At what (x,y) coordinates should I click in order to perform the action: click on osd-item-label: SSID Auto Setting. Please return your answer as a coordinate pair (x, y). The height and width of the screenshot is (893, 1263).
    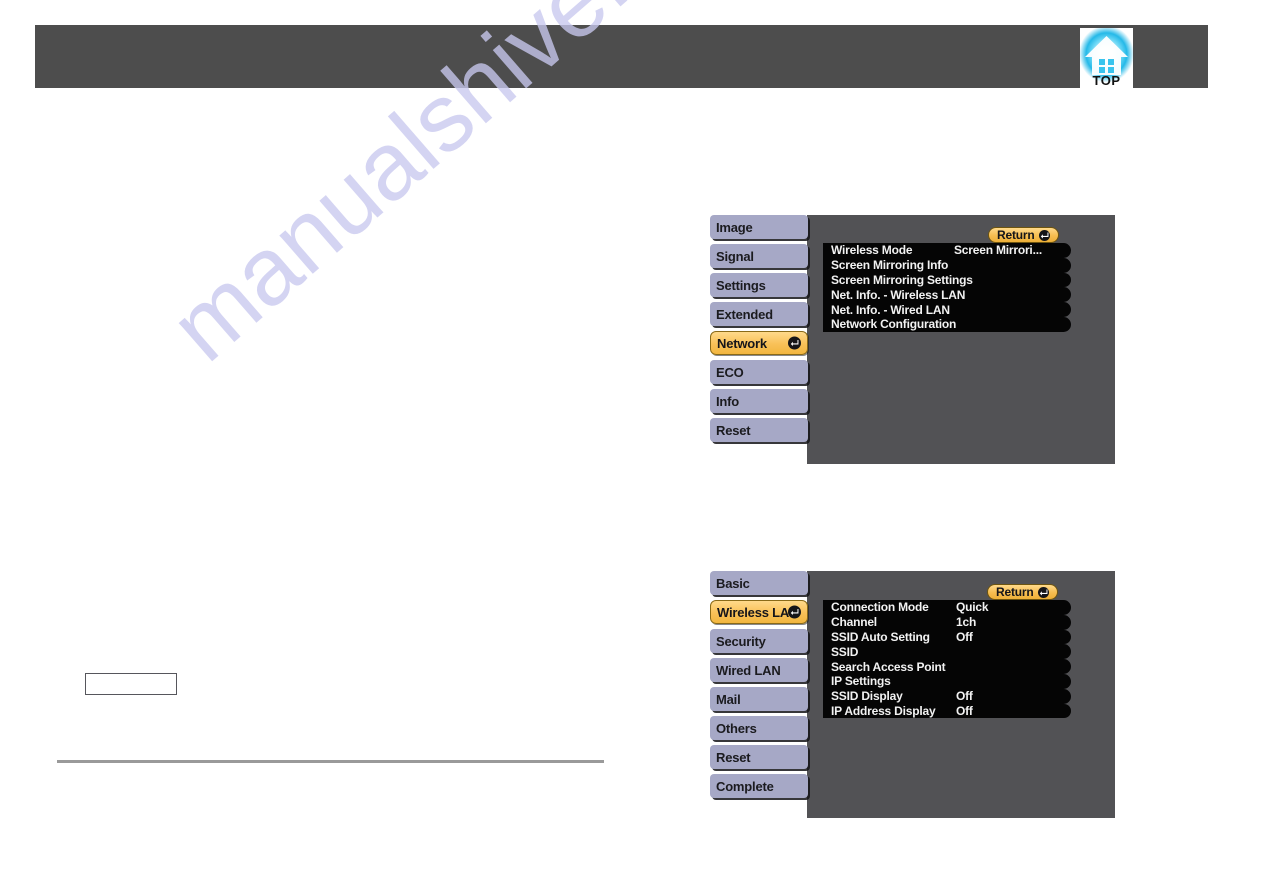
    Looking at the image, I should click on (880, 636).